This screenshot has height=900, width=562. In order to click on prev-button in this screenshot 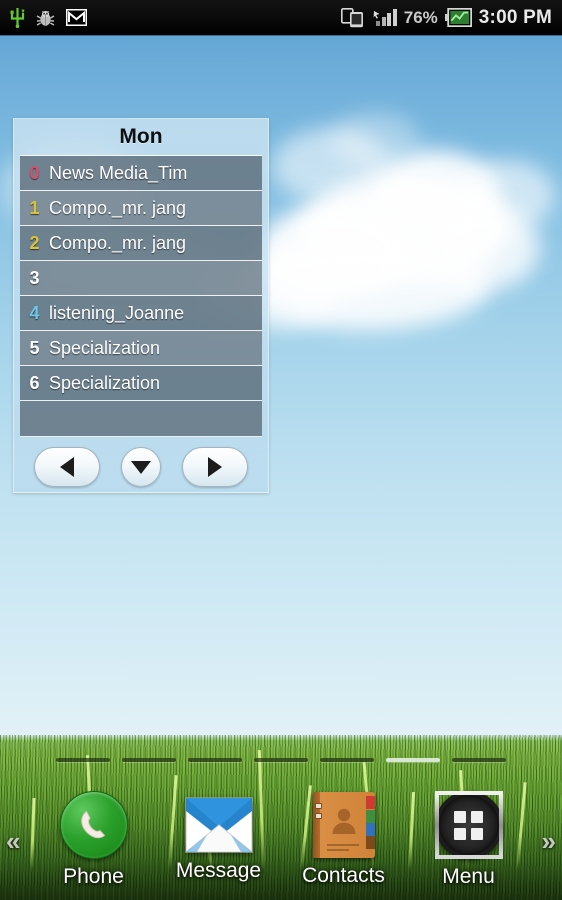, I will do `click(67, 467)`.